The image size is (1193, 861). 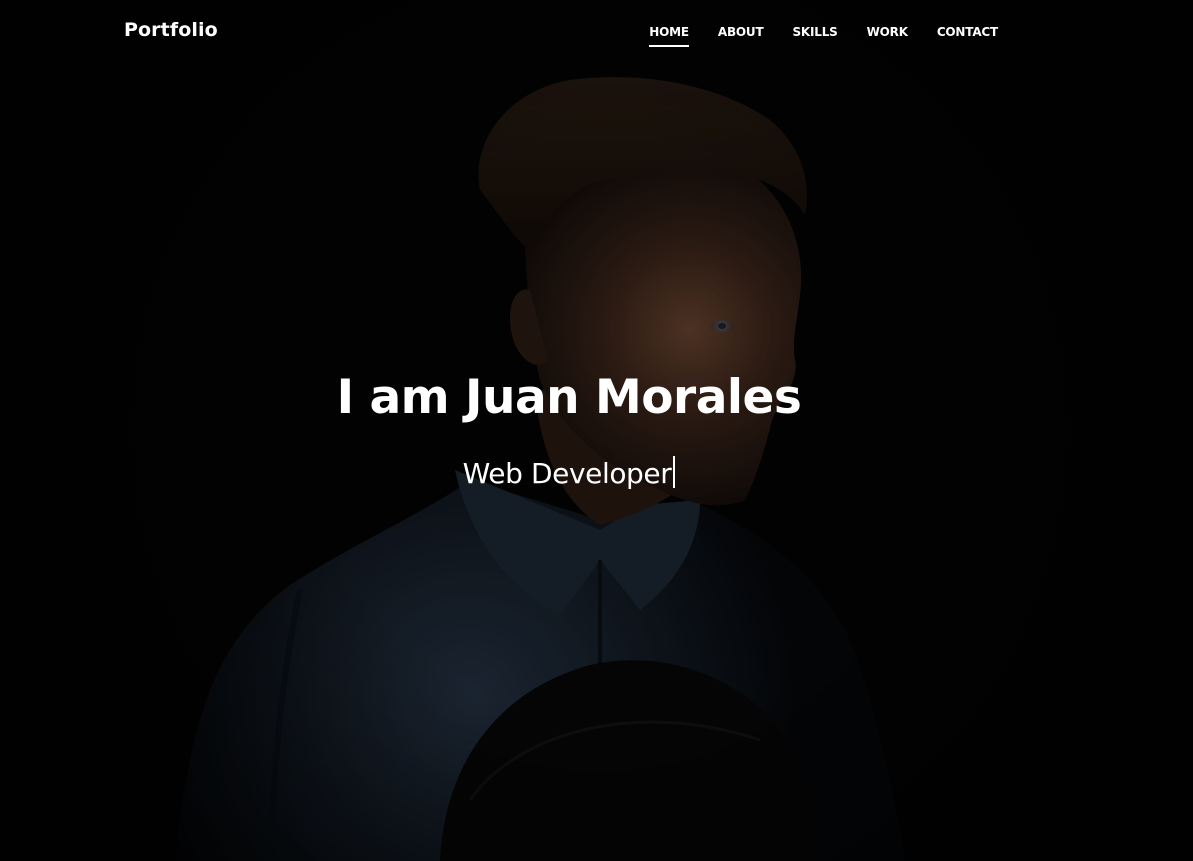 I want to click on hero-role-text: Web Developer, so click(x=567, y=473).